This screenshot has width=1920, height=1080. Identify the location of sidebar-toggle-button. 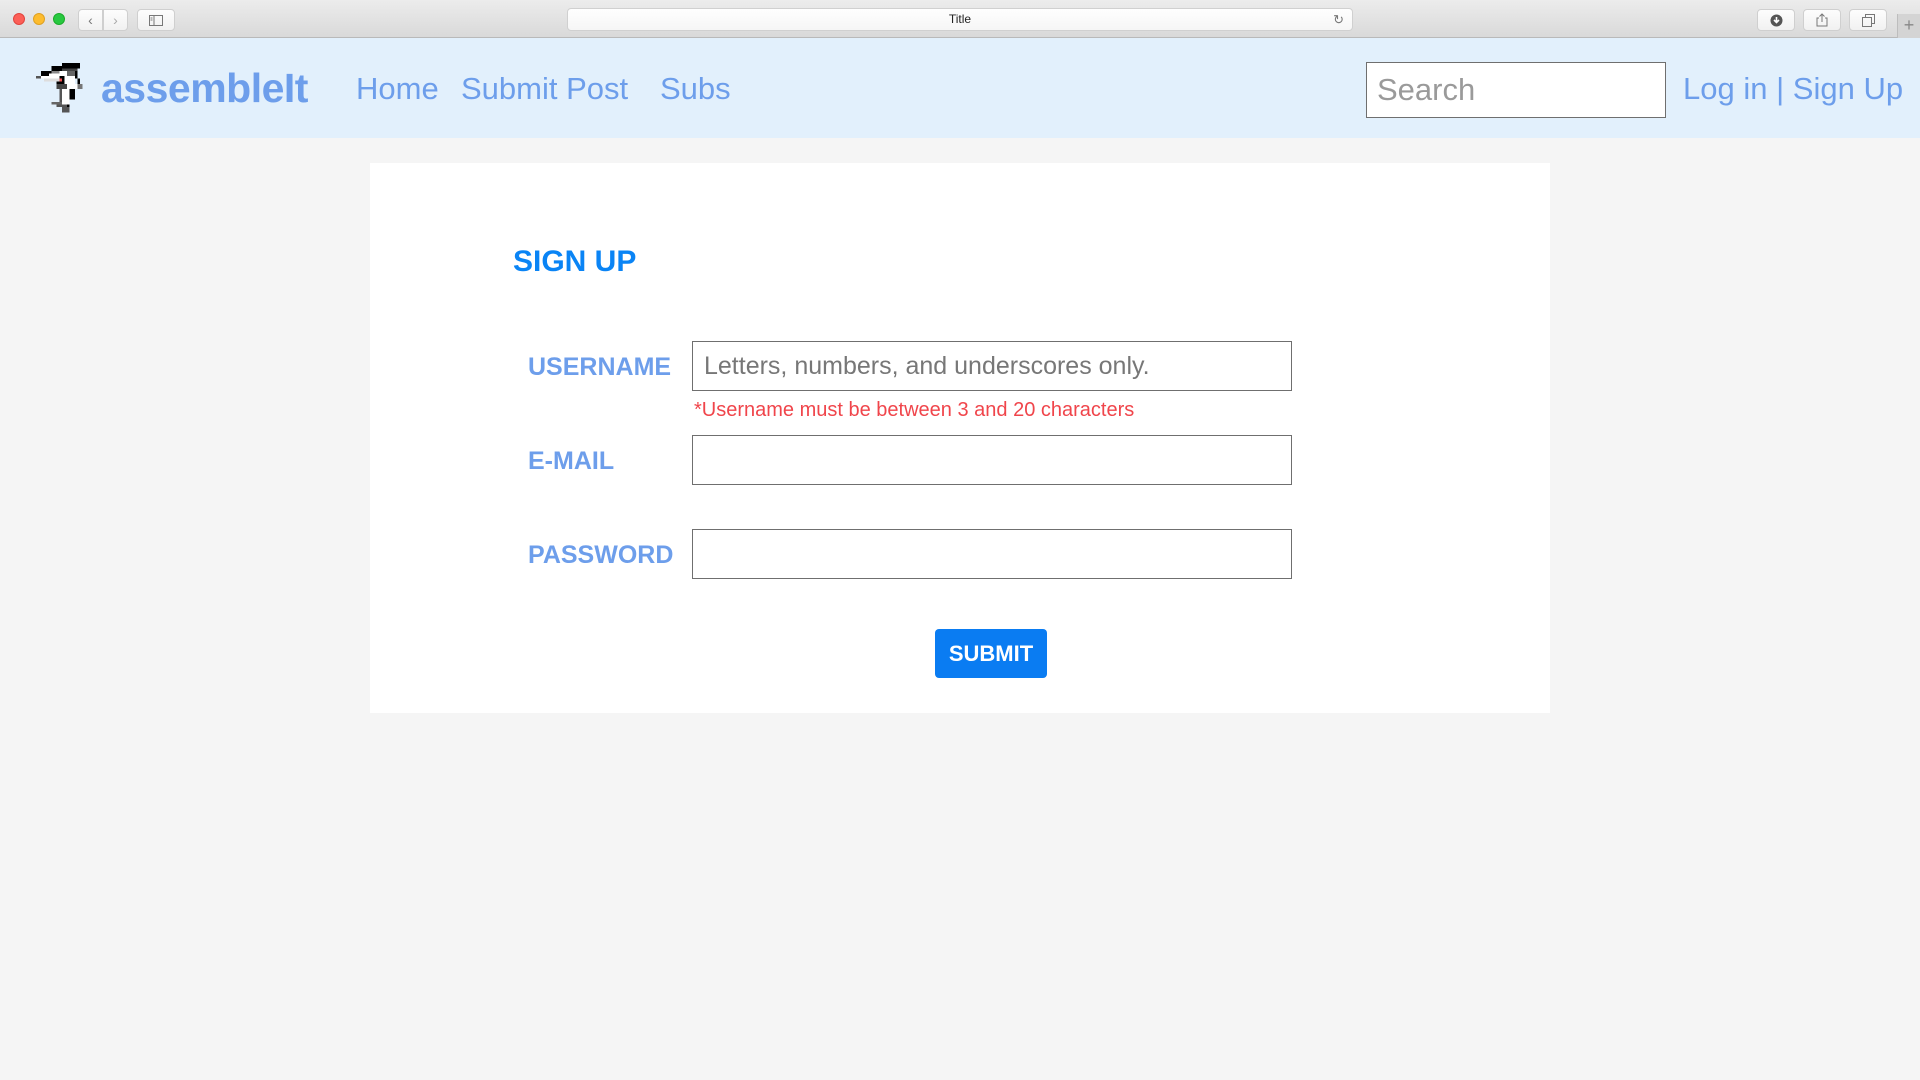
(156, 20).